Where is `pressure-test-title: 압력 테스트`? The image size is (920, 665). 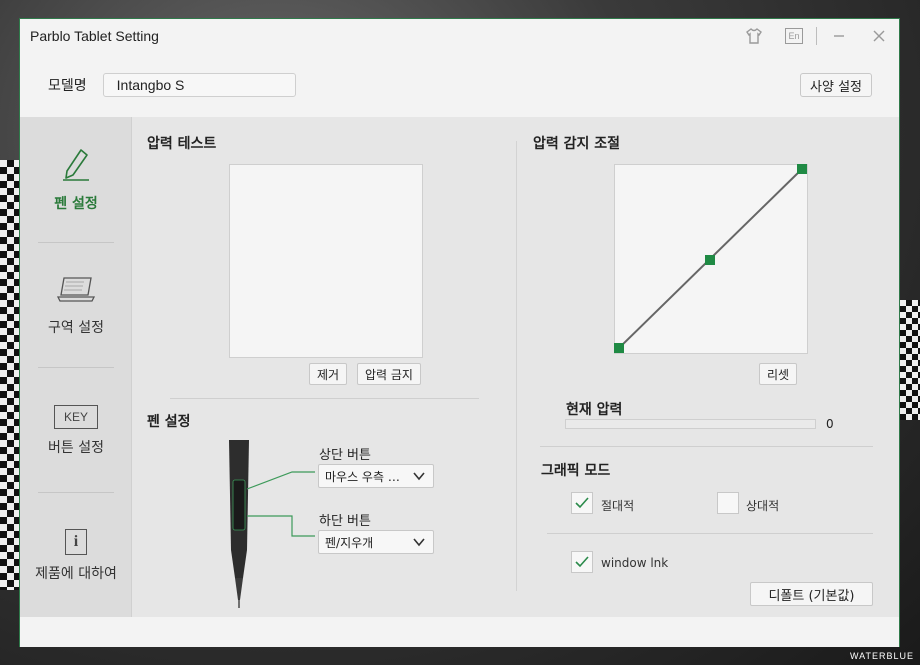
pressure-test-title: 압력 테스트 is located at coordinates (182, 144).